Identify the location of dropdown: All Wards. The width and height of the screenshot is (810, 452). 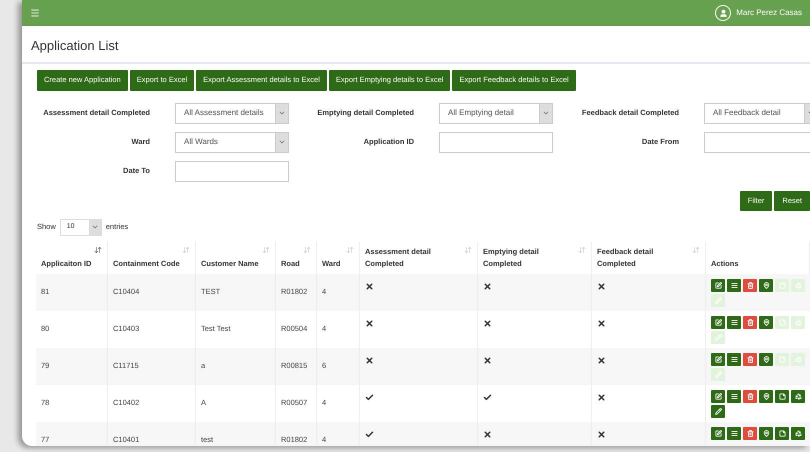
(232, 142).